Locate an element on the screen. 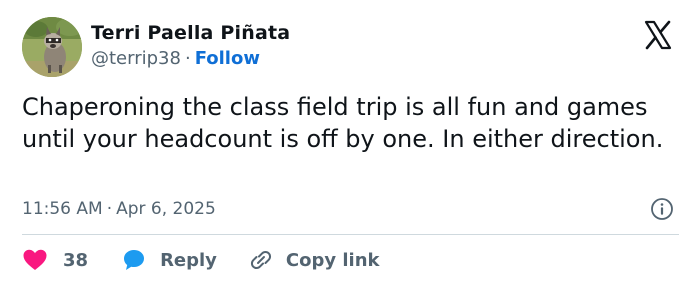 The height and width of the screenshot is (287, 700). divider is located at coordinates (350, 234).